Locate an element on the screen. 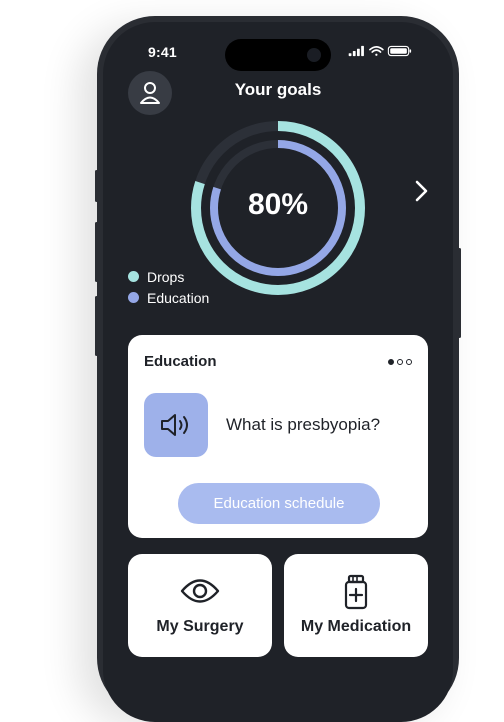 This screenshot has width=504, height=722. education-card-title: Education is located at coordinates (180, 361).